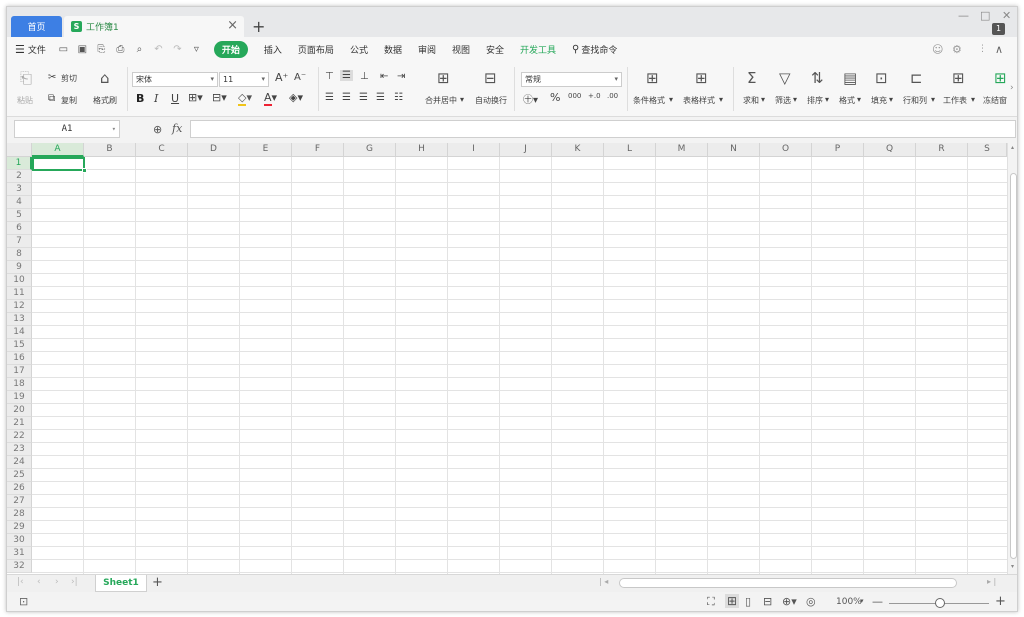  Describe the element at coordinates (177, 49) in the screenshot. I see `redo-icon: ↷` at that location.